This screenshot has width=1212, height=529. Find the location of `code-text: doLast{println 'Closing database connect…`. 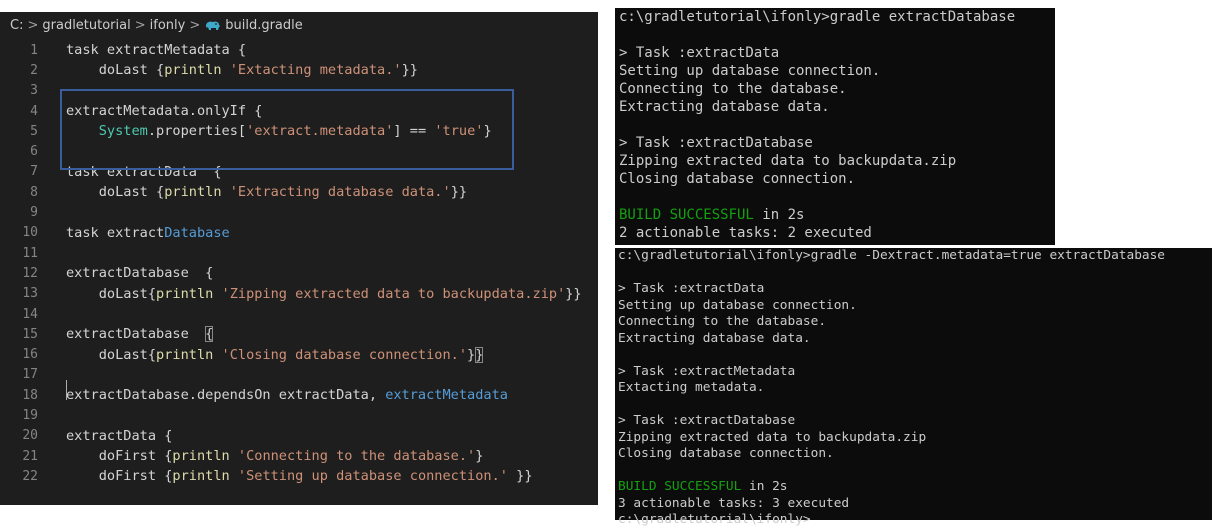

code-text: doLast{println 'Closing database connect… is located at coordinates (275, 354).